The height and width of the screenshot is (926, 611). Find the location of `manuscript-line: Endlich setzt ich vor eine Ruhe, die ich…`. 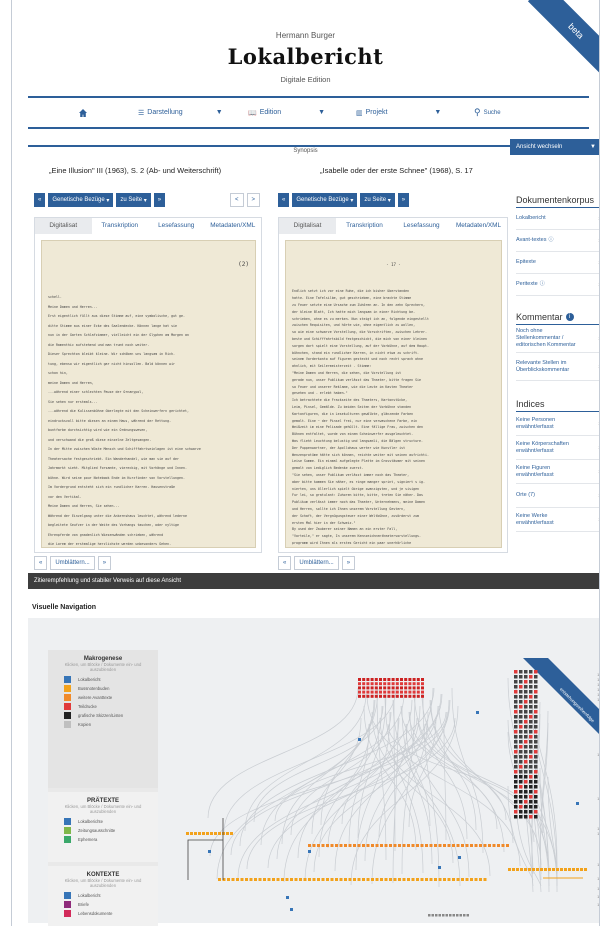

manuscript-line: Endlich setzt ich vor eine Ruhe, die ich… is located at coordinates (351, 291).